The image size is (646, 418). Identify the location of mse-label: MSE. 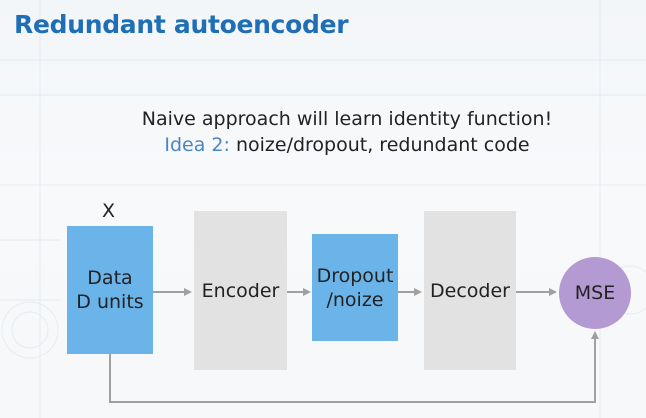
(595, 293).